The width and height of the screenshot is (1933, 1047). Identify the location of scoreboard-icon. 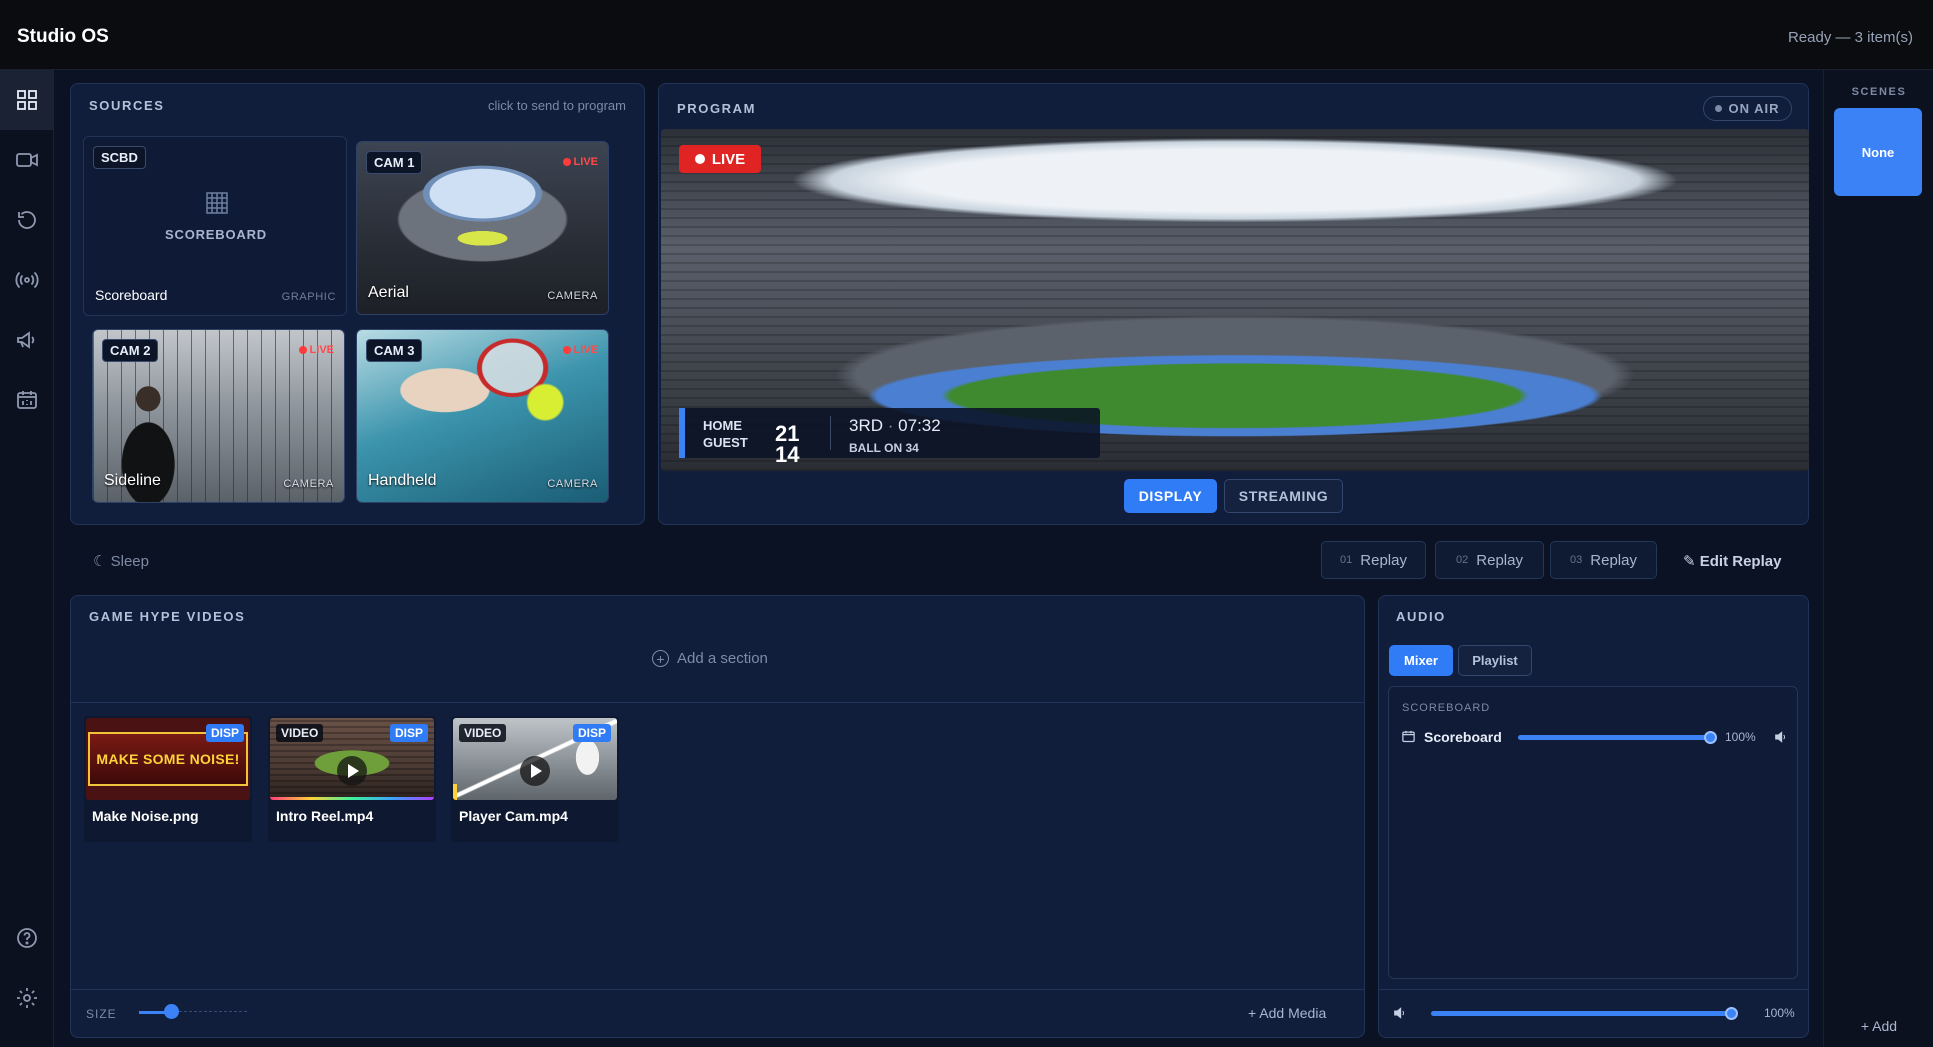
(27, 400).